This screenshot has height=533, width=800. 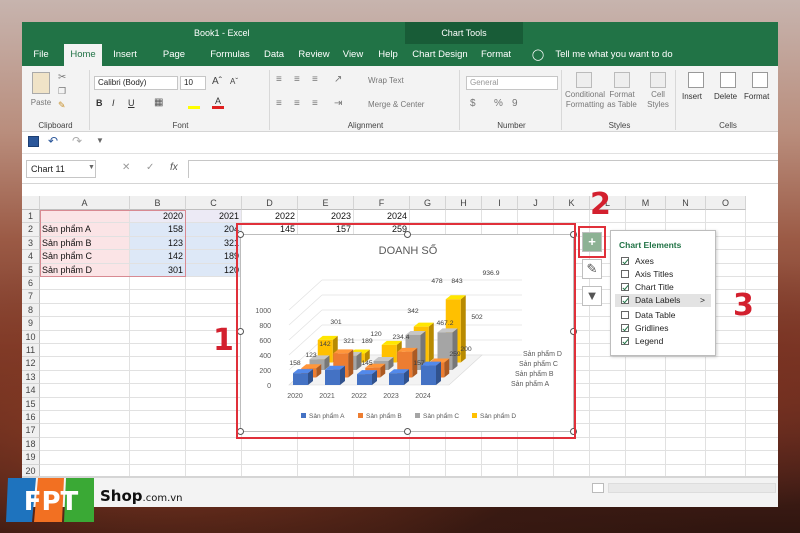 What do you see at coordinates (31, 431) in the screenshot?
I see `row-header-17: 17` at bounding box center [31, 431].